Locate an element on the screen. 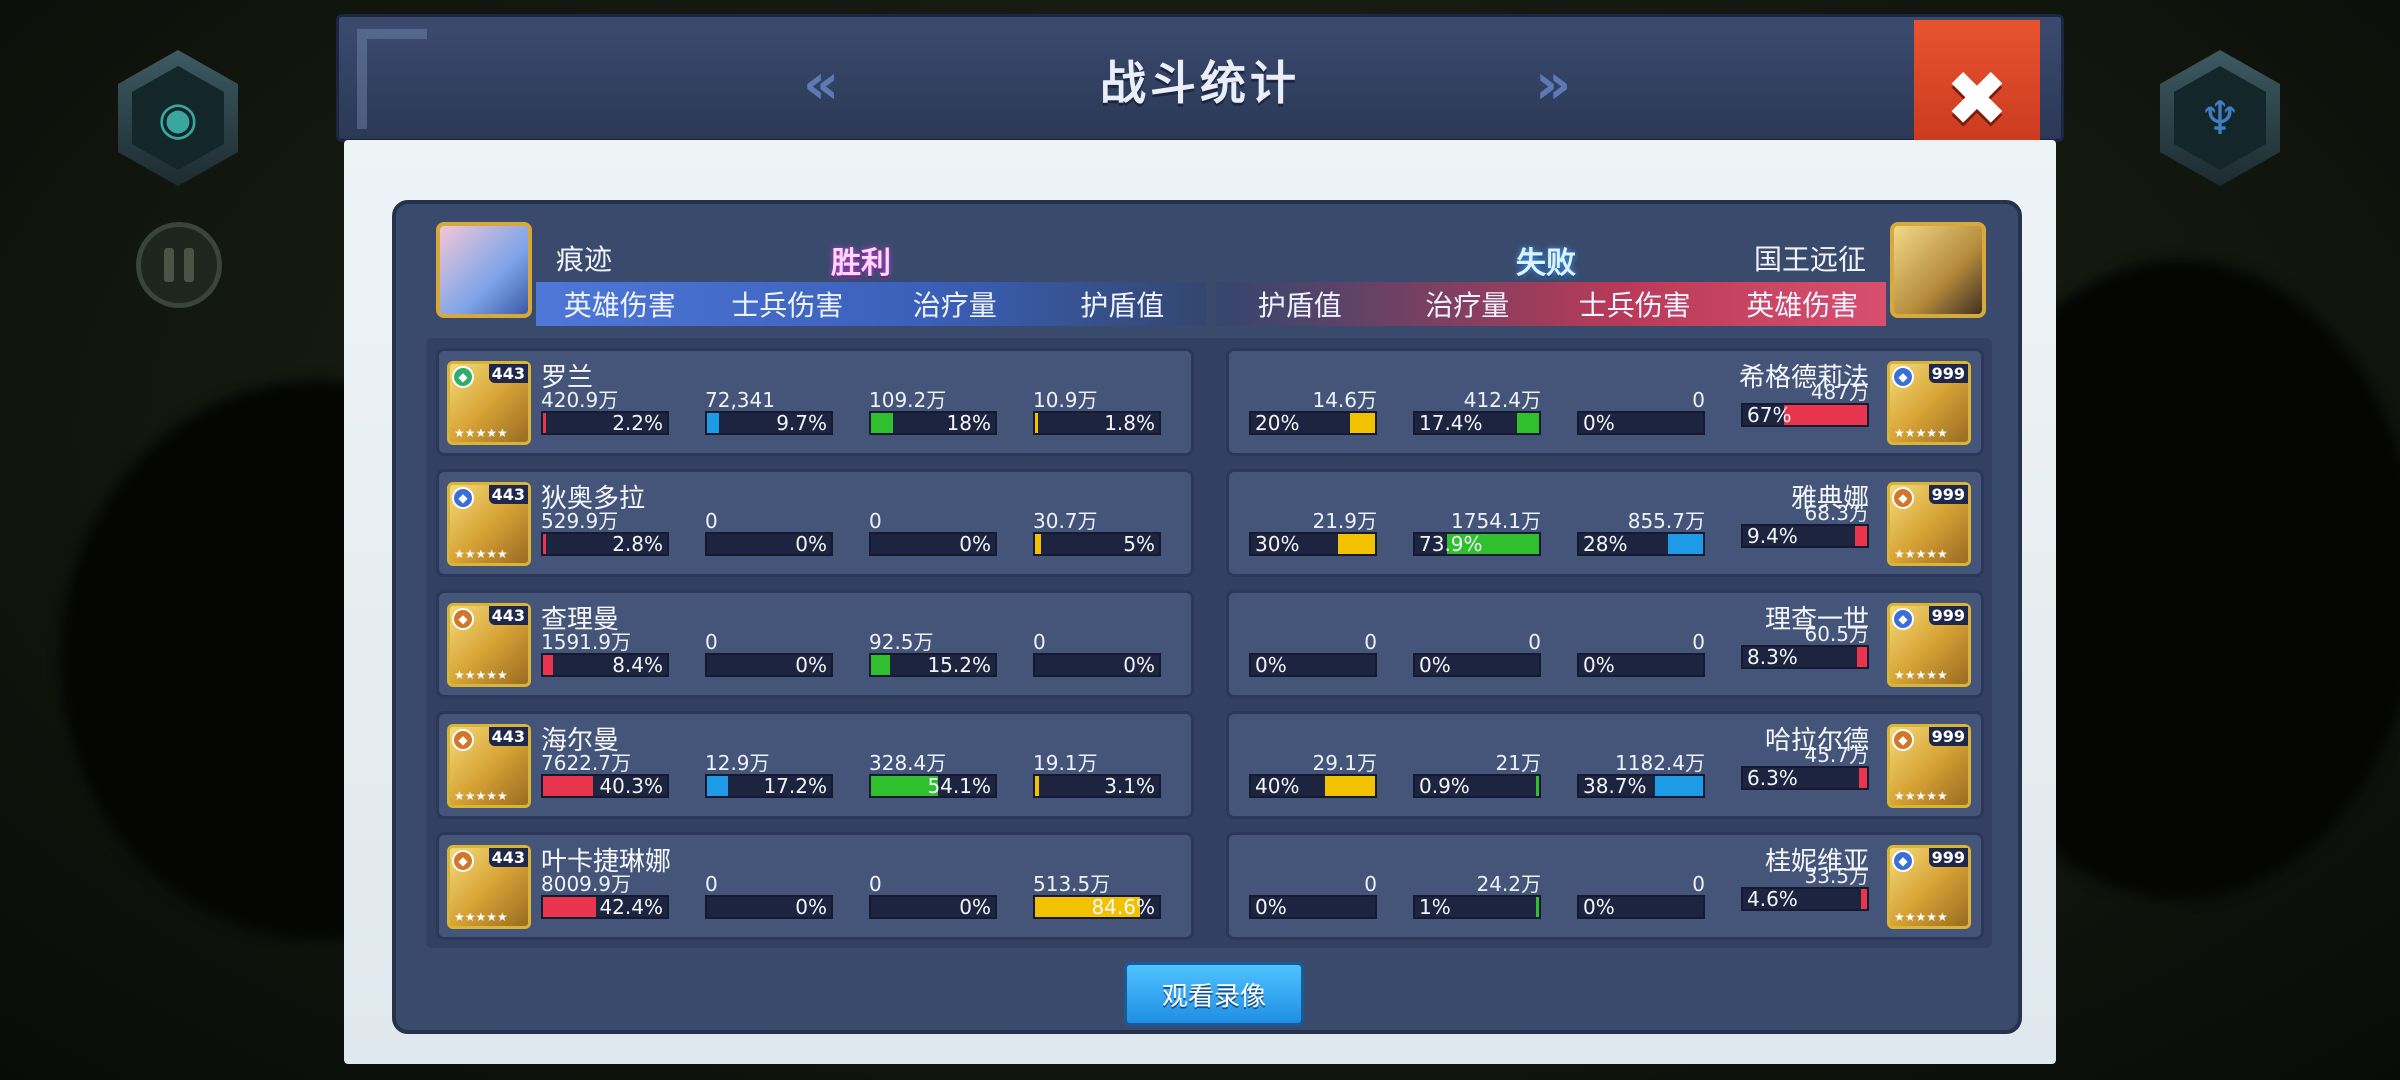 Image resolution: width=2400 pixels, height=1080 pixels. double-chevron-right-icon: » is located at coordinates (1553, 85).